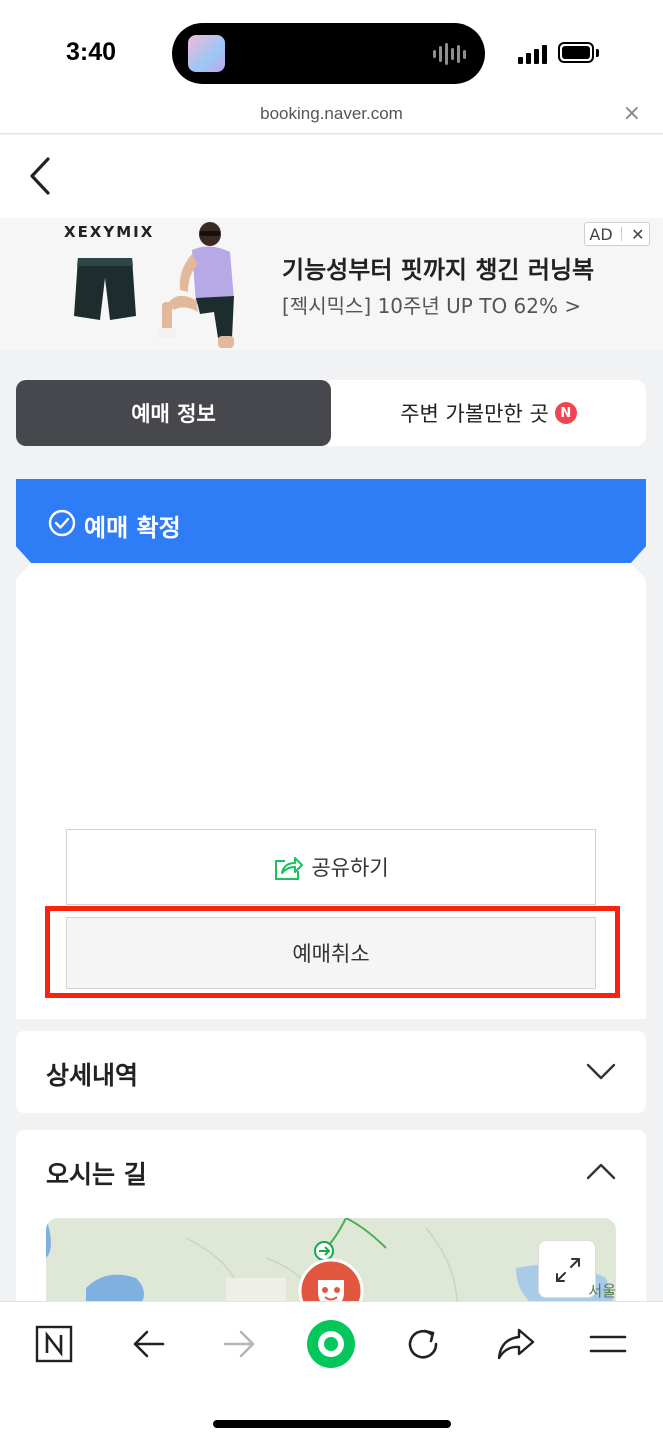  What do you see at coordinates (597, 53) in the screenshot?
I see `battery-cap` at bounding box center [597, 53].